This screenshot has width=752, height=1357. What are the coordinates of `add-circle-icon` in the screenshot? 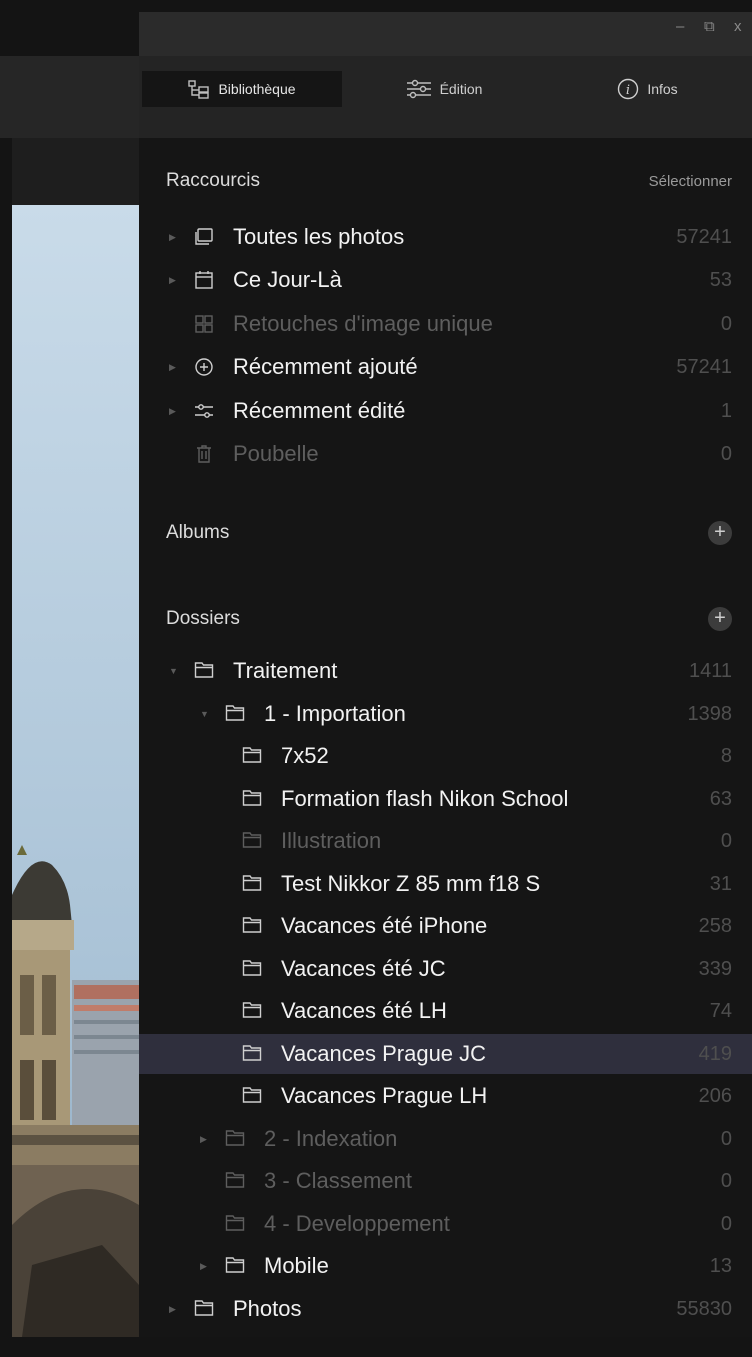 It's located at (204, 367).